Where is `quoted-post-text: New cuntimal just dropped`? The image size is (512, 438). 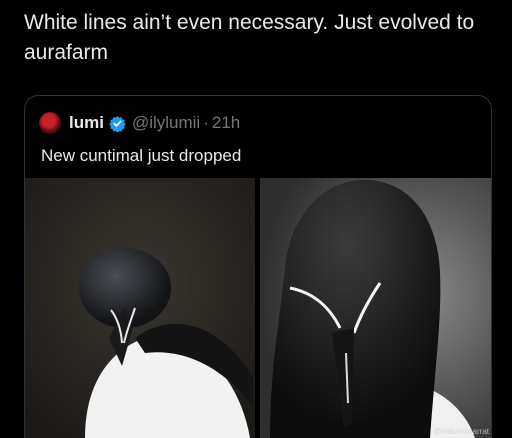
quoted-post-text: New cuntimal just dropped is located at coordinates (141, 155).